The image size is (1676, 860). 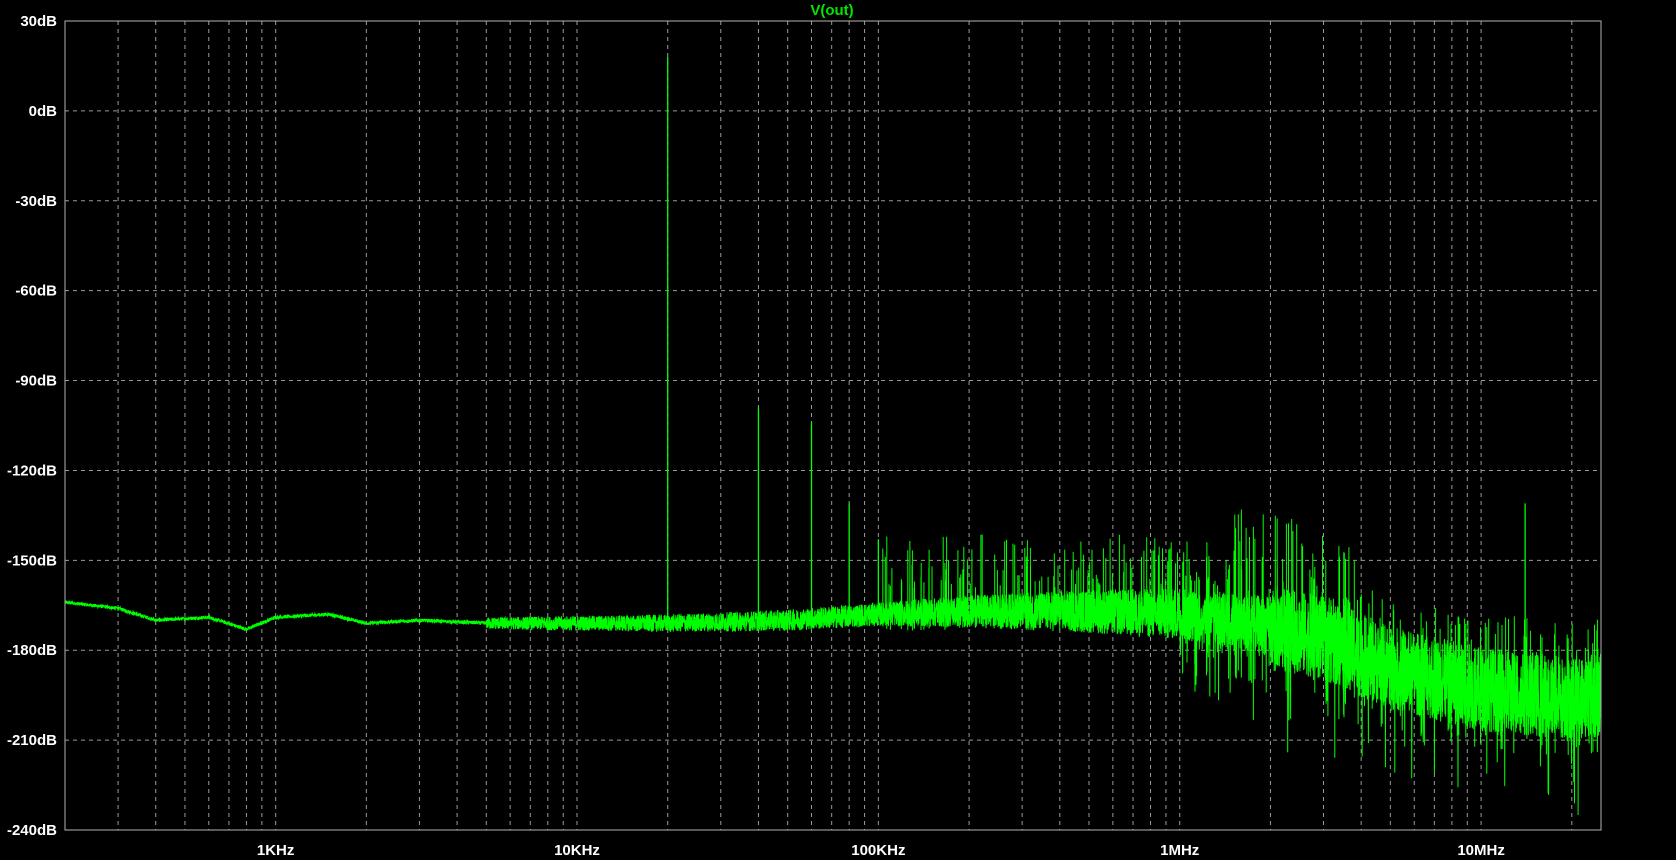 What do you see at coordinates (831, 10) in the screenshot?
I see `chart-title: V(out)` at bounding box center [831, 10].